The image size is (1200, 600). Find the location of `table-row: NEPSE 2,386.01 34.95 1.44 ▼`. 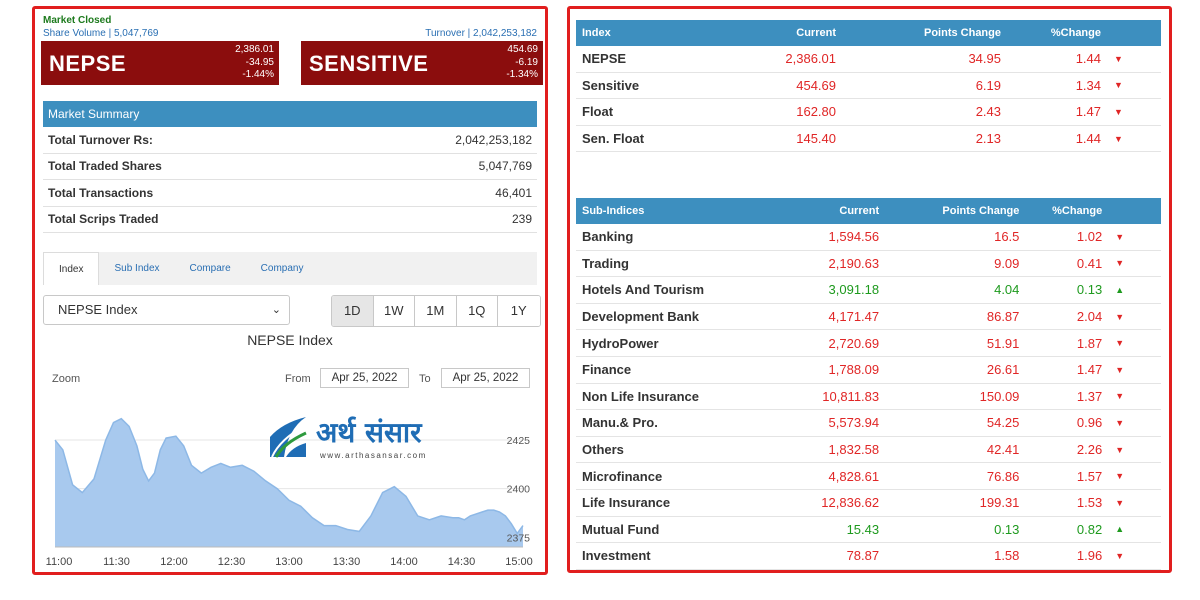

table-row: NEPSE 2,386.01 34.95 1.44 ▼ is located at coordinates (868, 59).